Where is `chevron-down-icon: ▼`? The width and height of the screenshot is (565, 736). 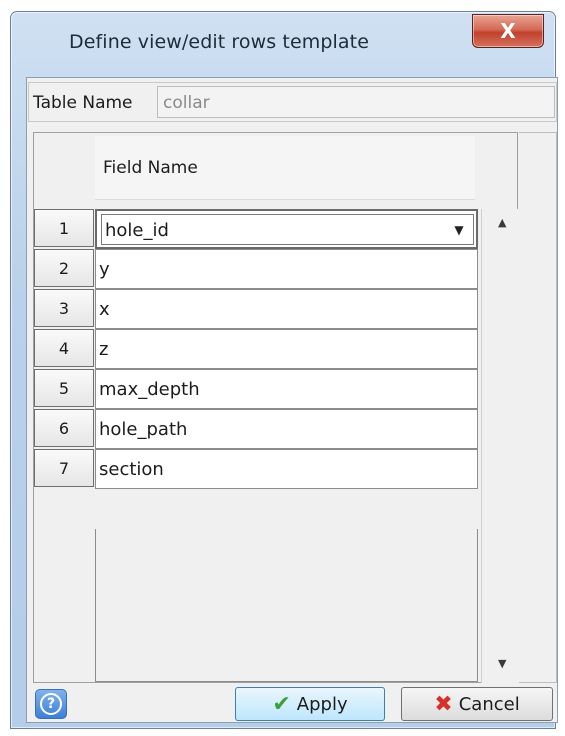 chevron-down-icon: ▼ is located at coordinates (459, 229).